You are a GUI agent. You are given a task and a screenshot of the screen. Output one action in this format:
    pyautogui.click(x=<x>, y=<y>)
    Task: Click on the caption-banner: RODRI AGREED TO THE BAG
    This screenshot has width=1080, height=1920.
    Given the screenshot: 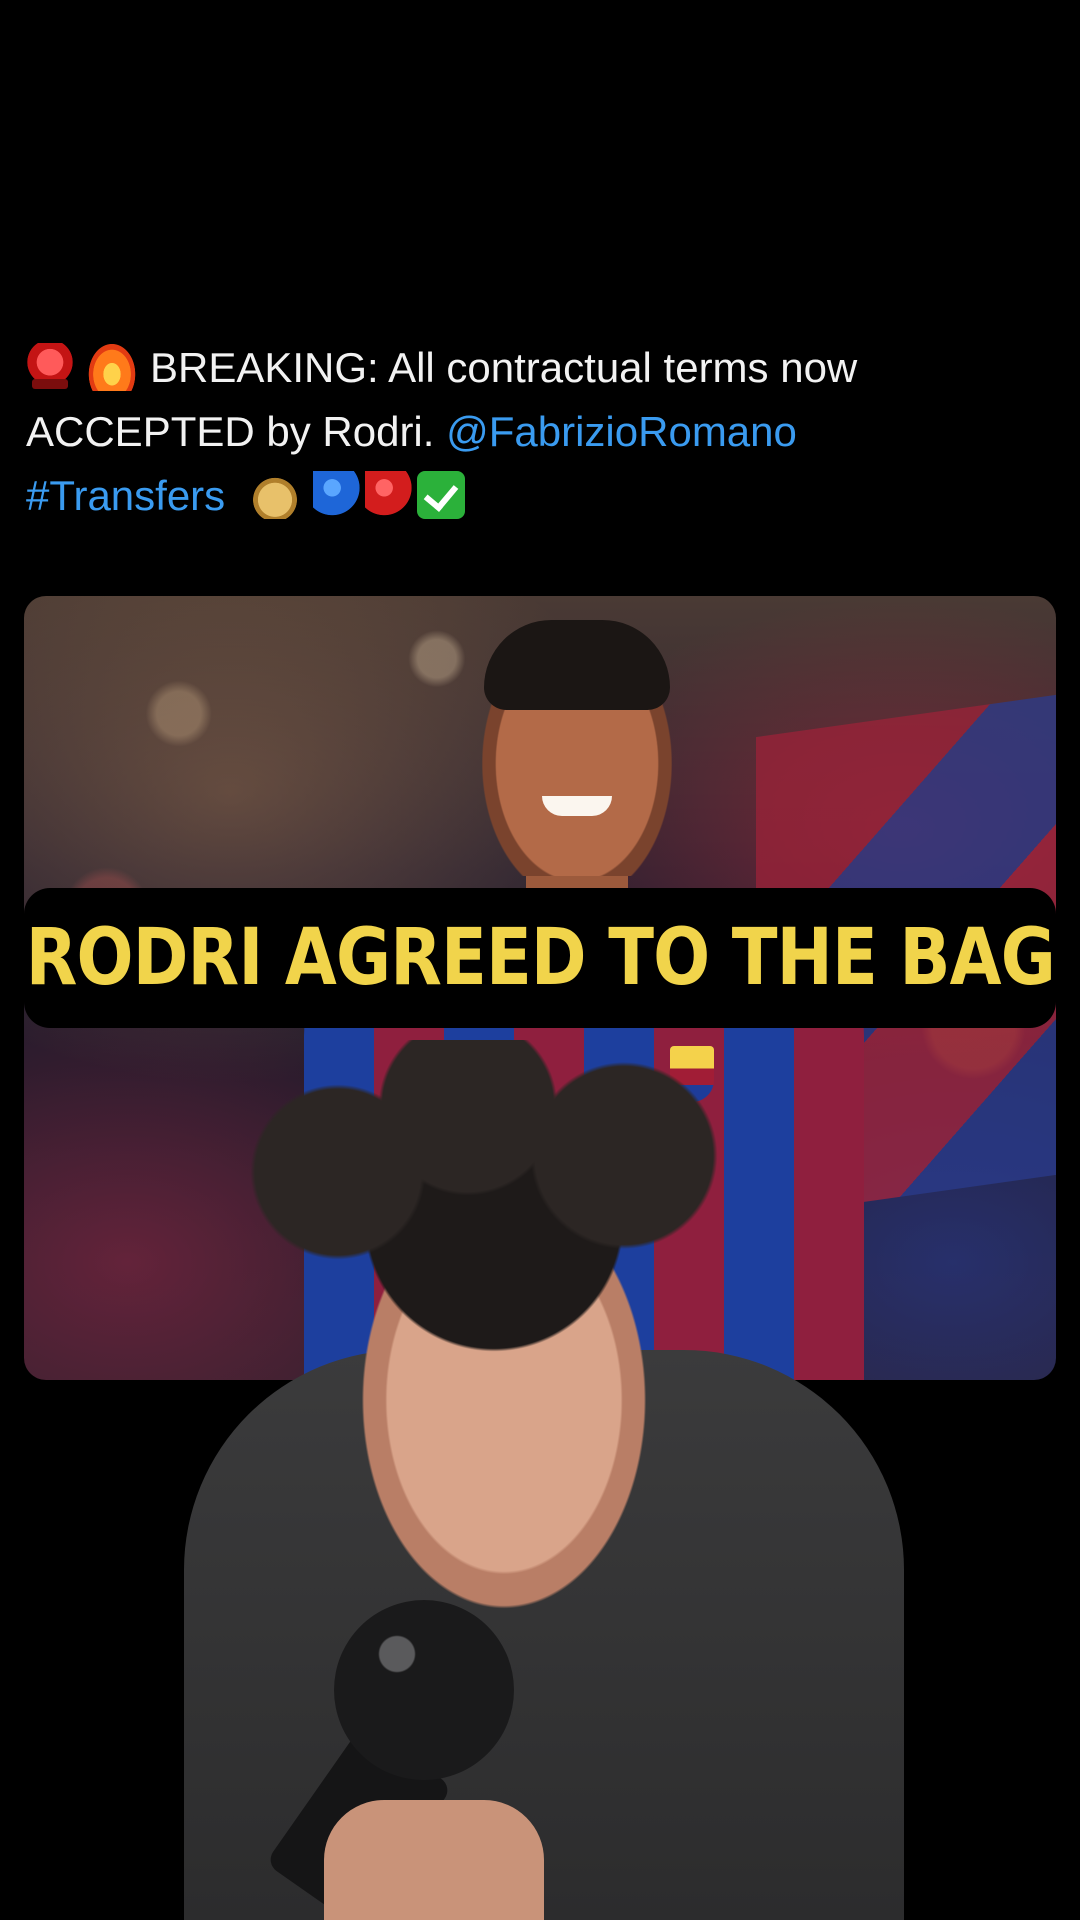 What is the action you would take?
    pyautogui.click(x=540, y=958)
    